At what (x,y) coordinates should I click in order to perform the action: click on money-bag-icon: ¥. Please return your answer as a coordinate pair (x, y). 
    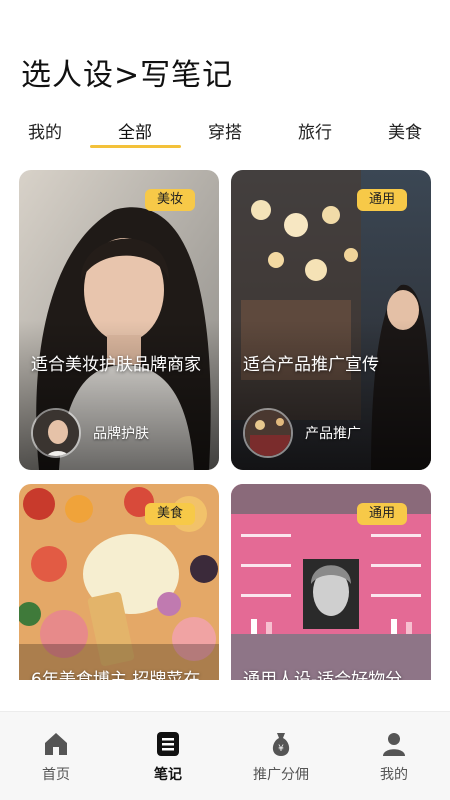
    Looking at the image, I should click on (281, 744).